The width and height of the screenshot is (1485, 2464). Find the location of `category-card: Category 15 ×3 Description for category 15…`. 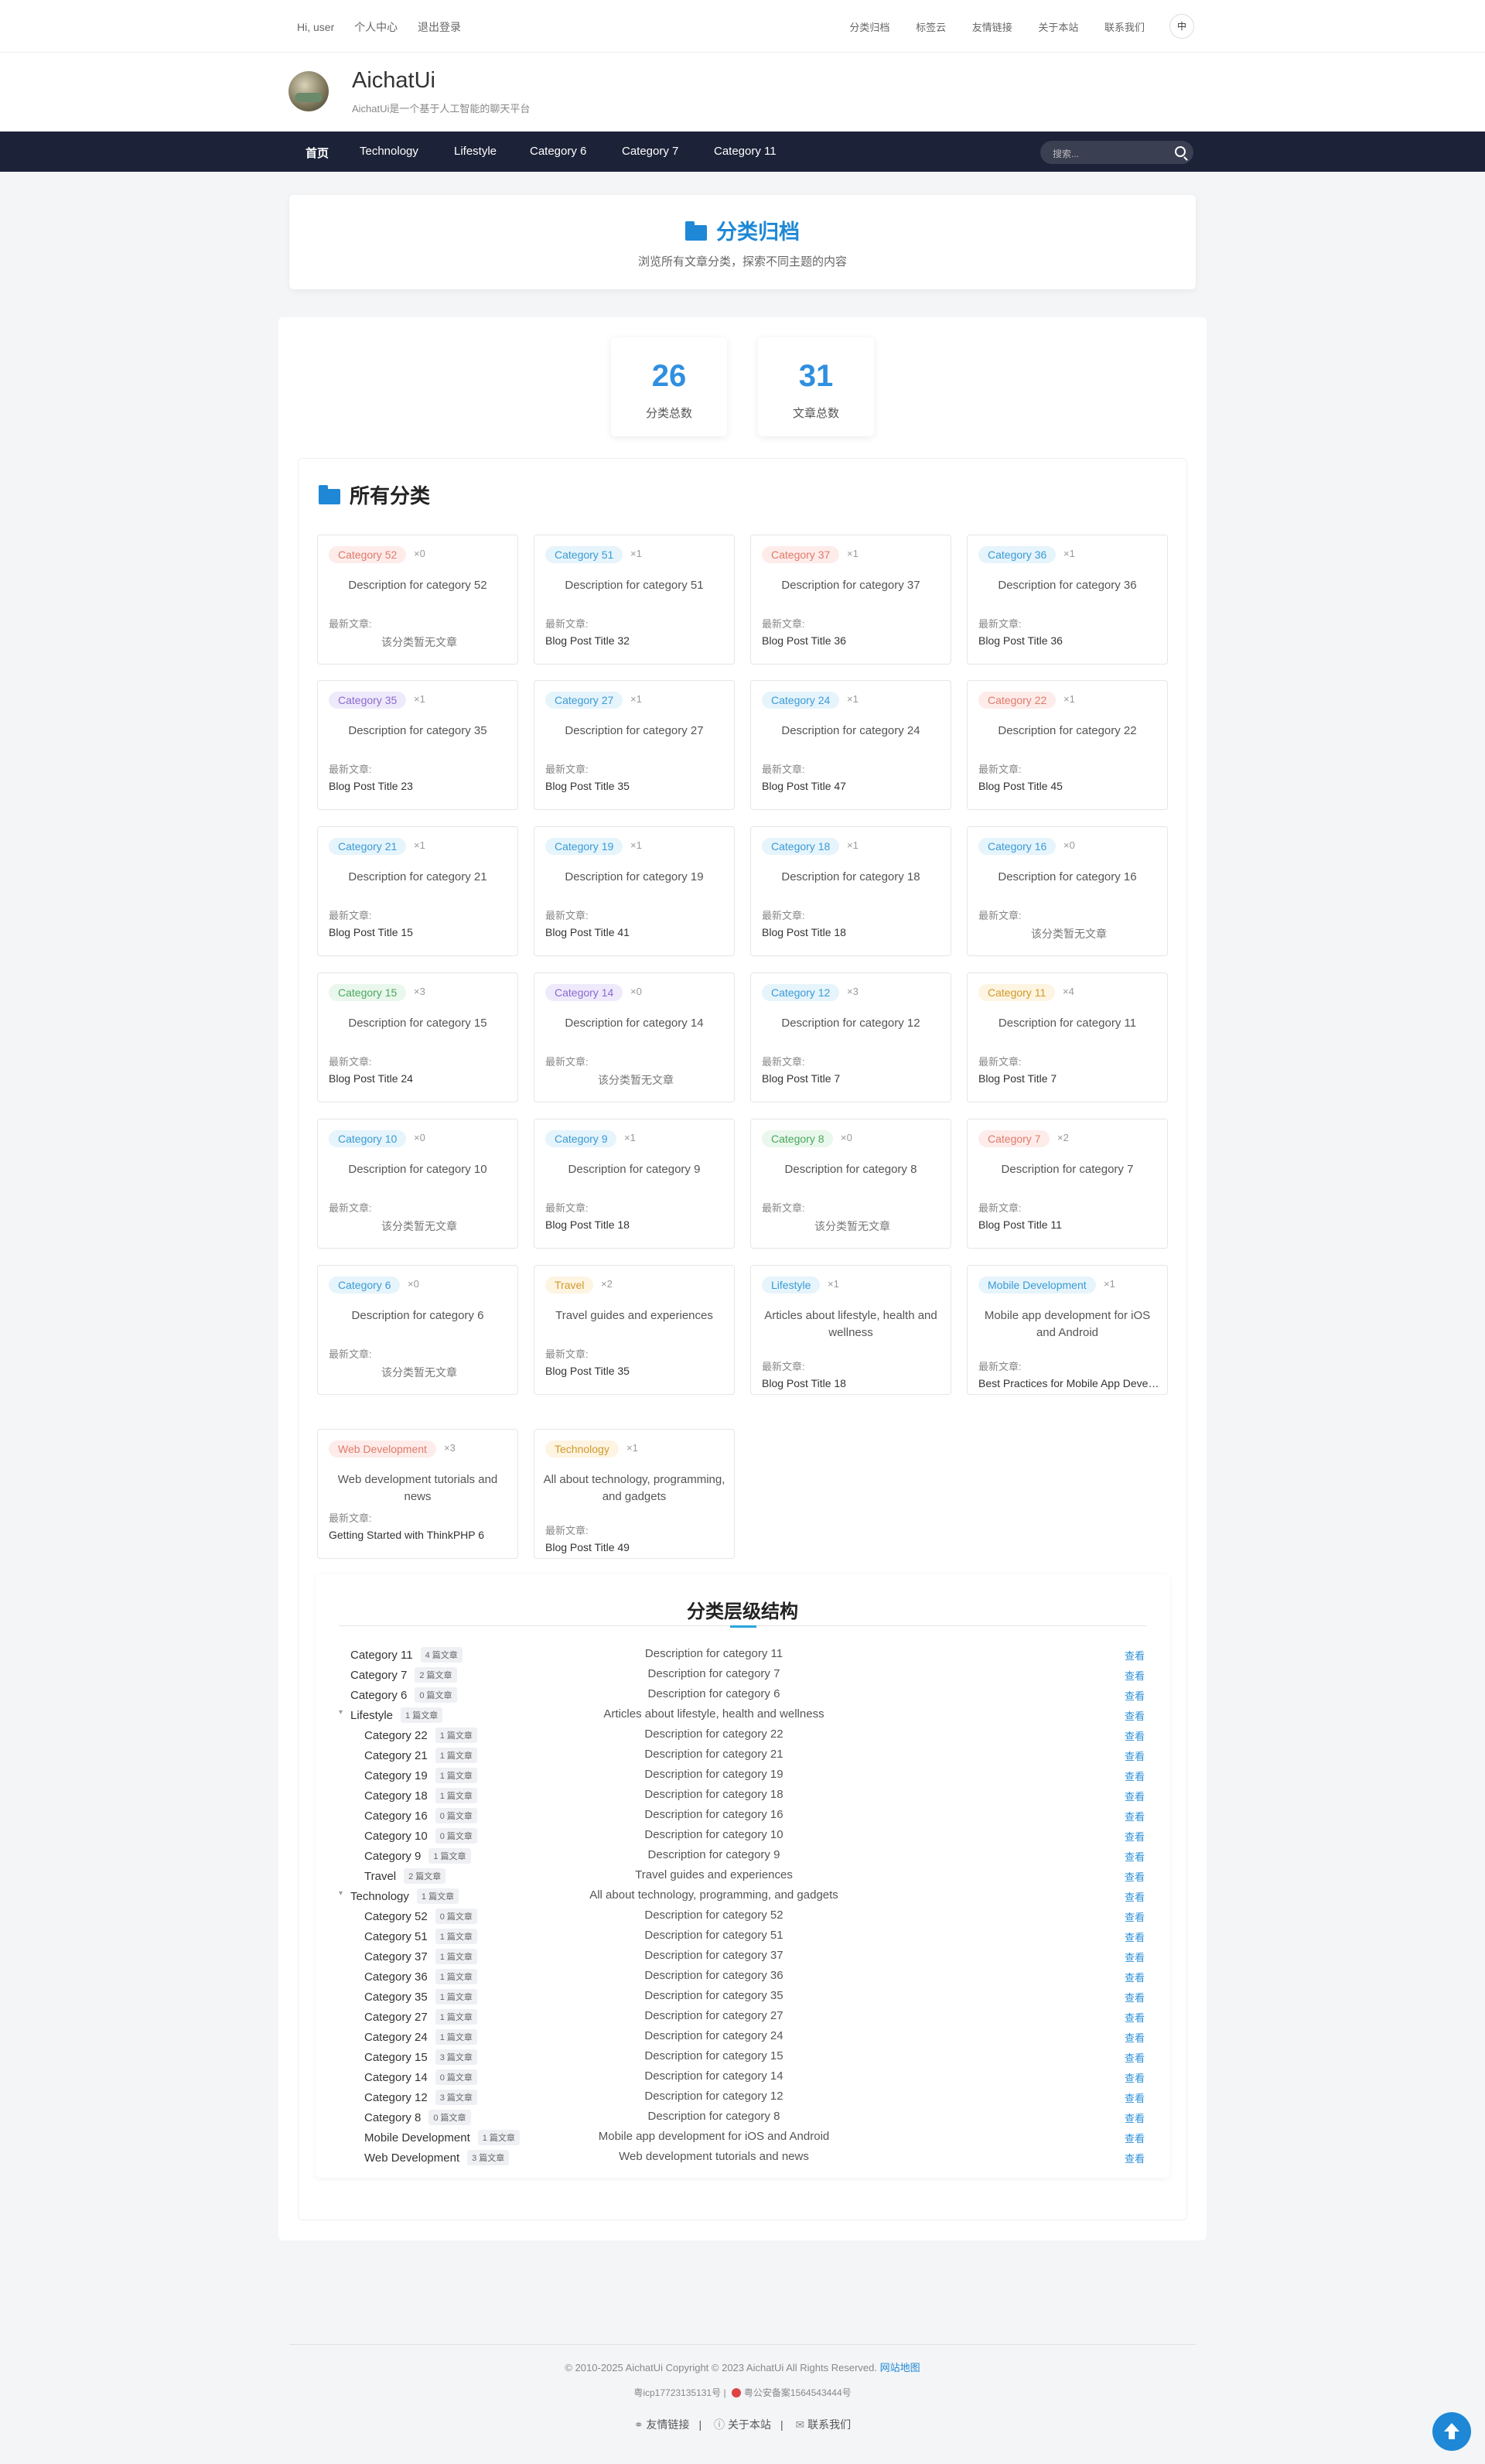

category-card: Category 15 ×3 Description for category 15… is located at coordinates (417, 1037).